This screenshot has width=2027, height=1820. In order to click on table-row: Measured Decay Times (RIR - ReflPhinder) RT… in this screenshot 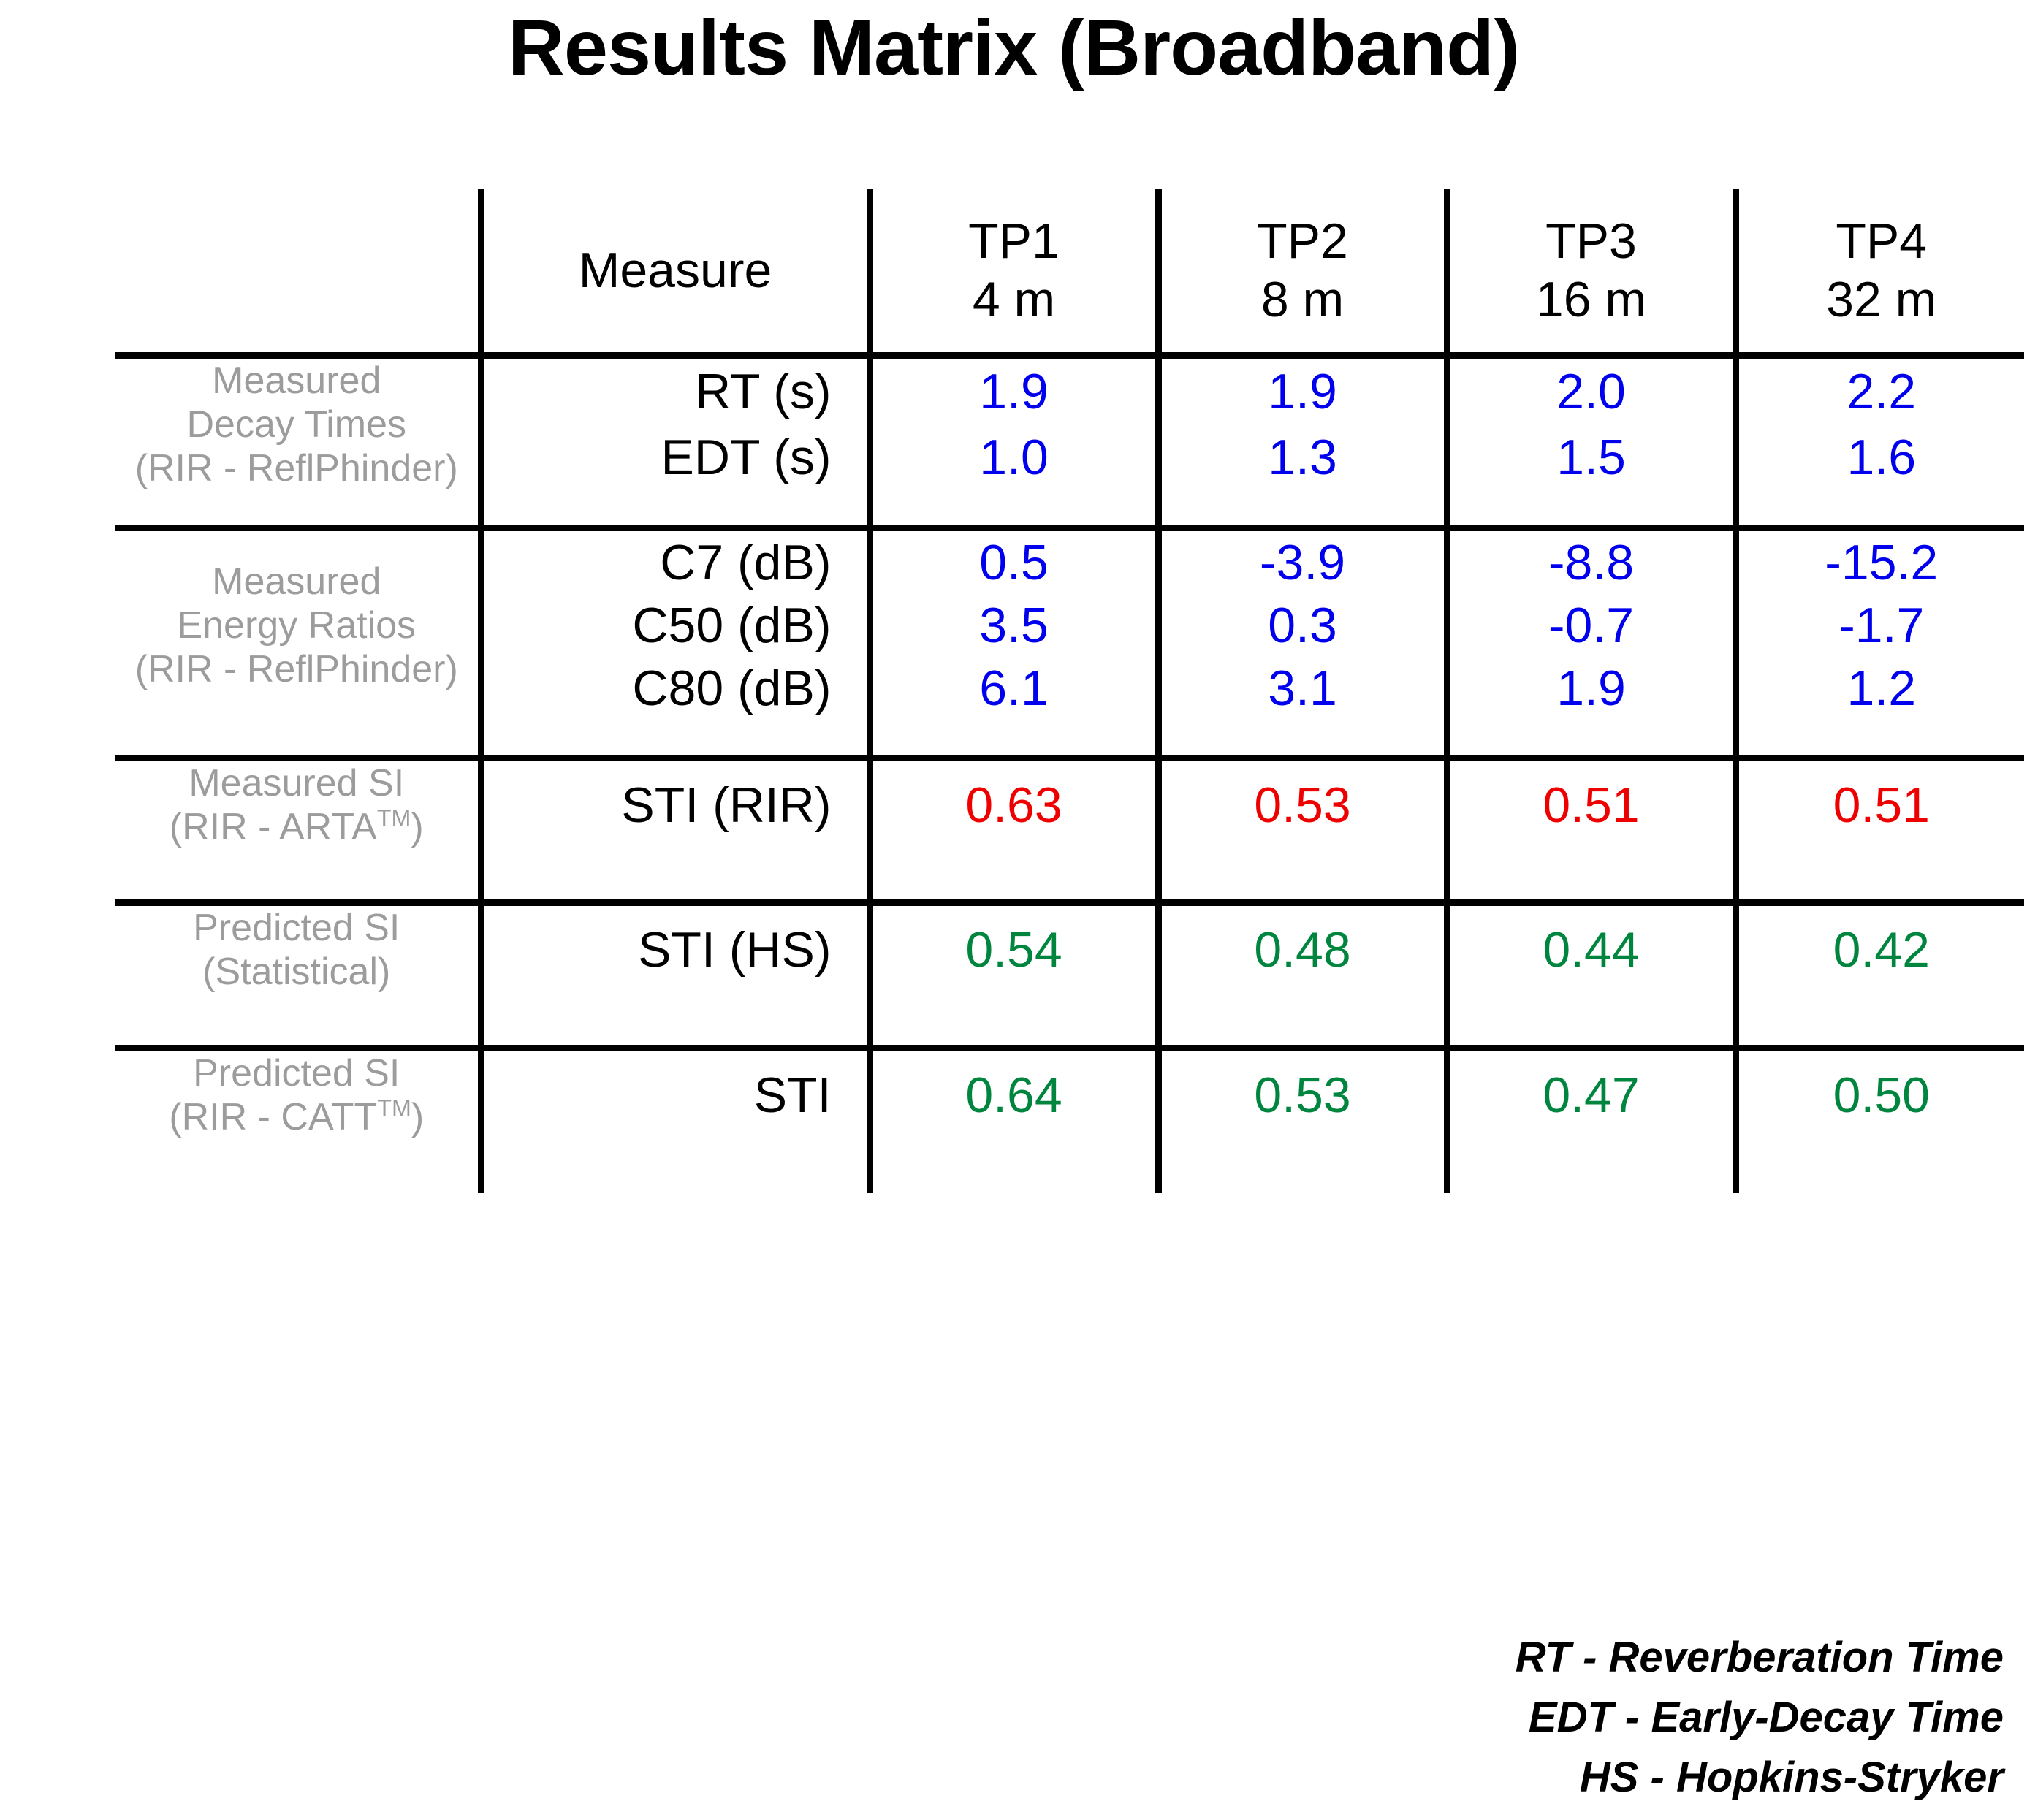, I will do `click(1069, 421)`.